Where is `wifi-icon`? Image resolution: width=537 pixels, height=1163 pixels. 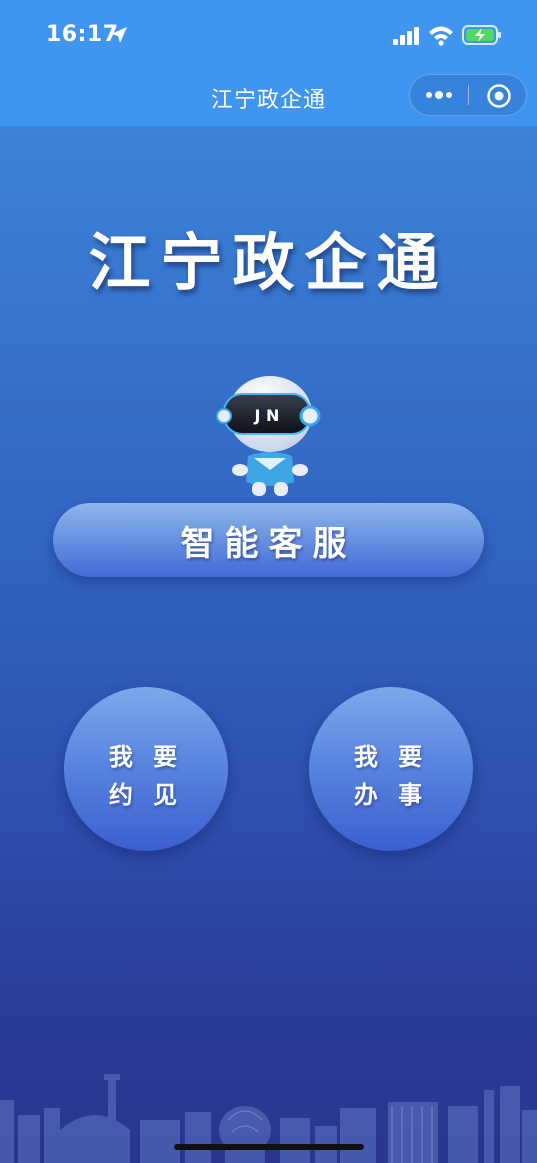 wifi-icon is located at coordinates (441, 36).